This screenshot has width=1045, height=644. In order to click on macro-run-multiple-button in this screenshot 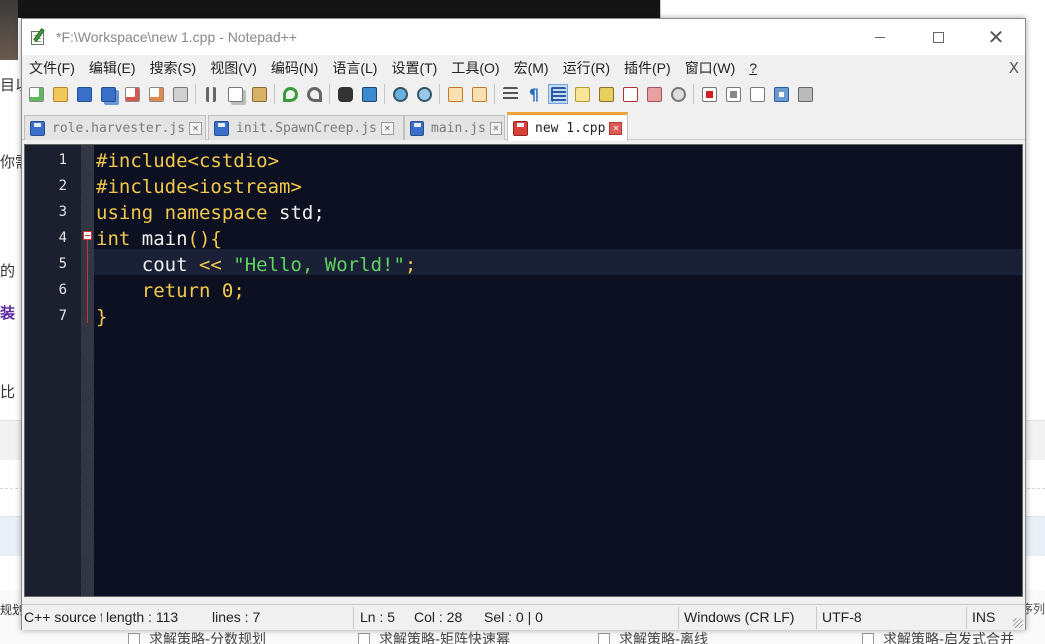, I will do `click(781, 94)`.